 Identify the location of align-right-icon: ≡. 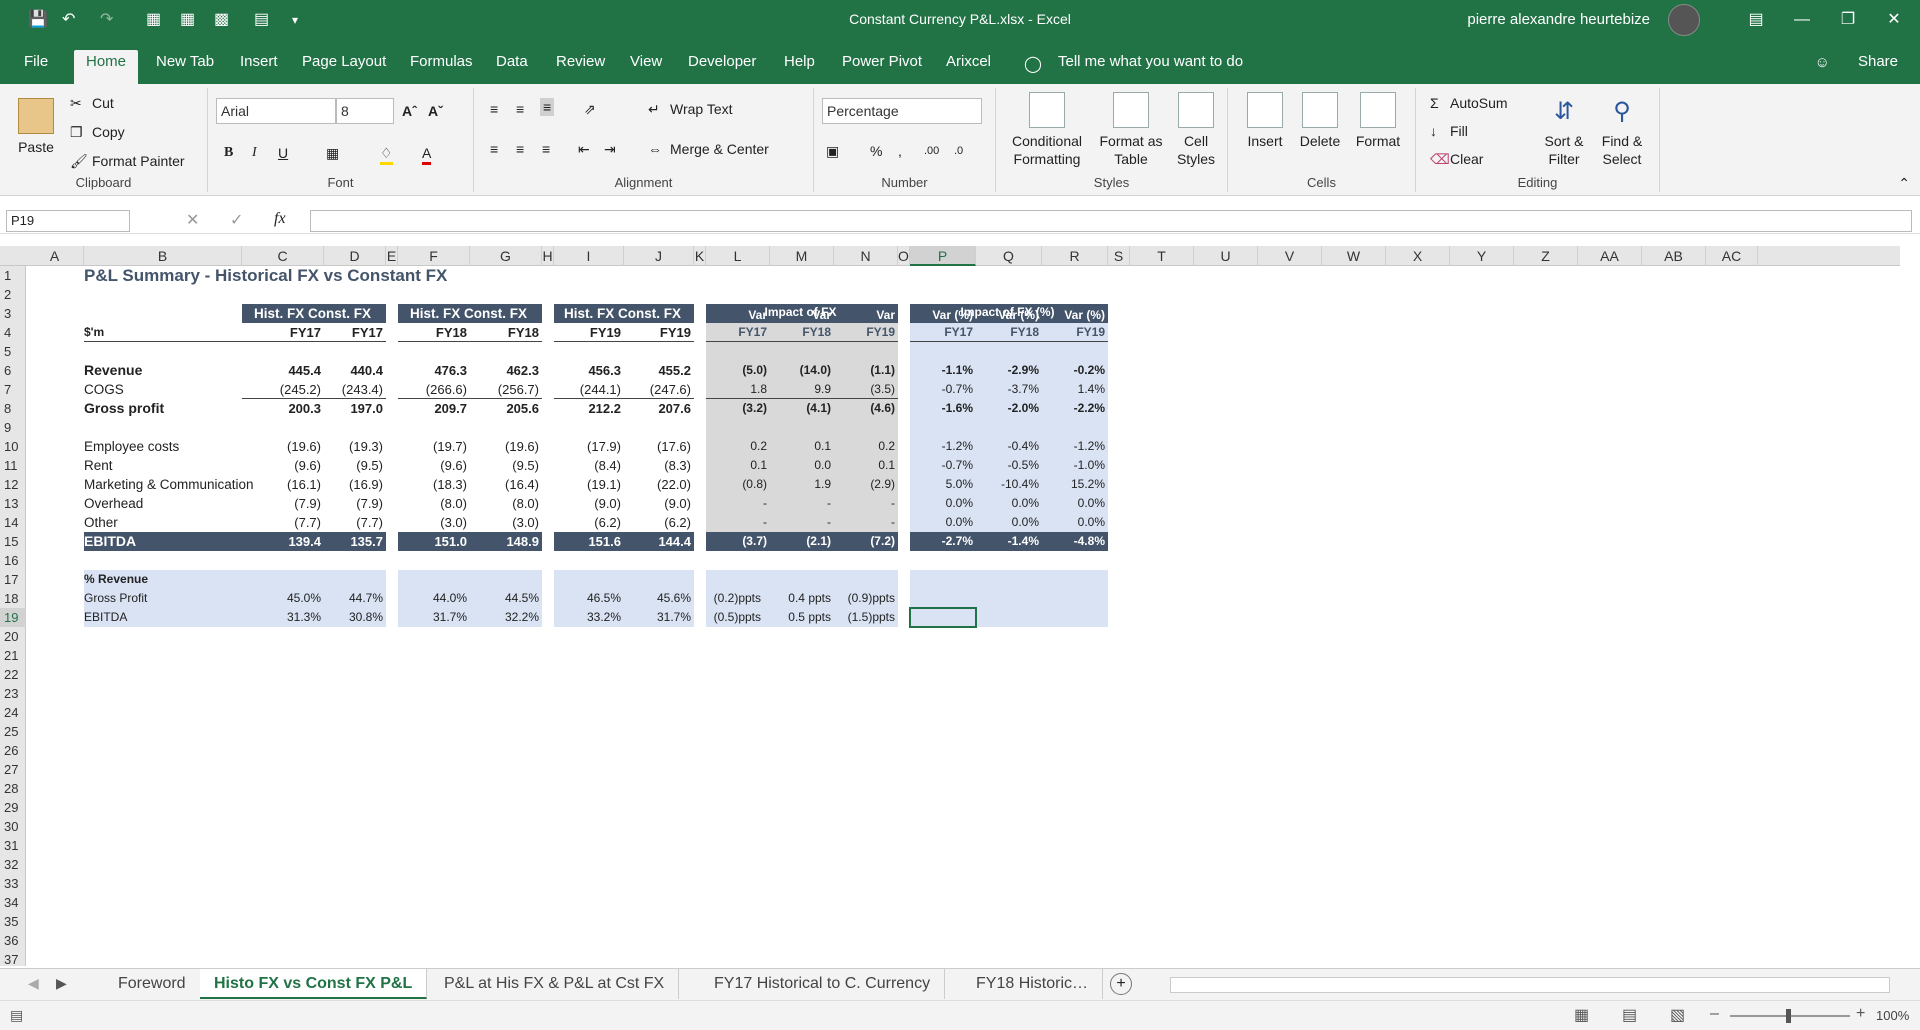
(546, 149).